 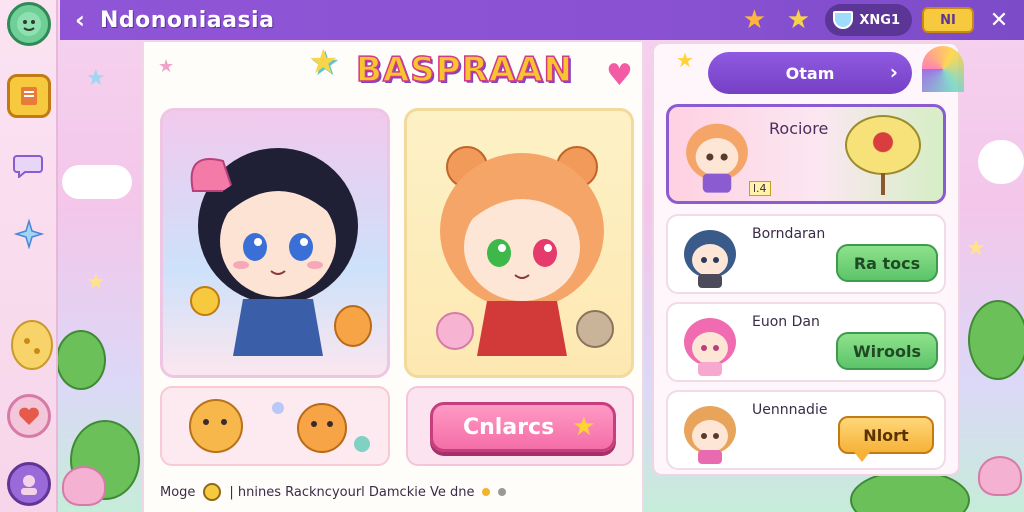 What do you see at coordinates (717, 158) in the screenshot?
I see `featured-avatar` at bounding box center [717, 158].